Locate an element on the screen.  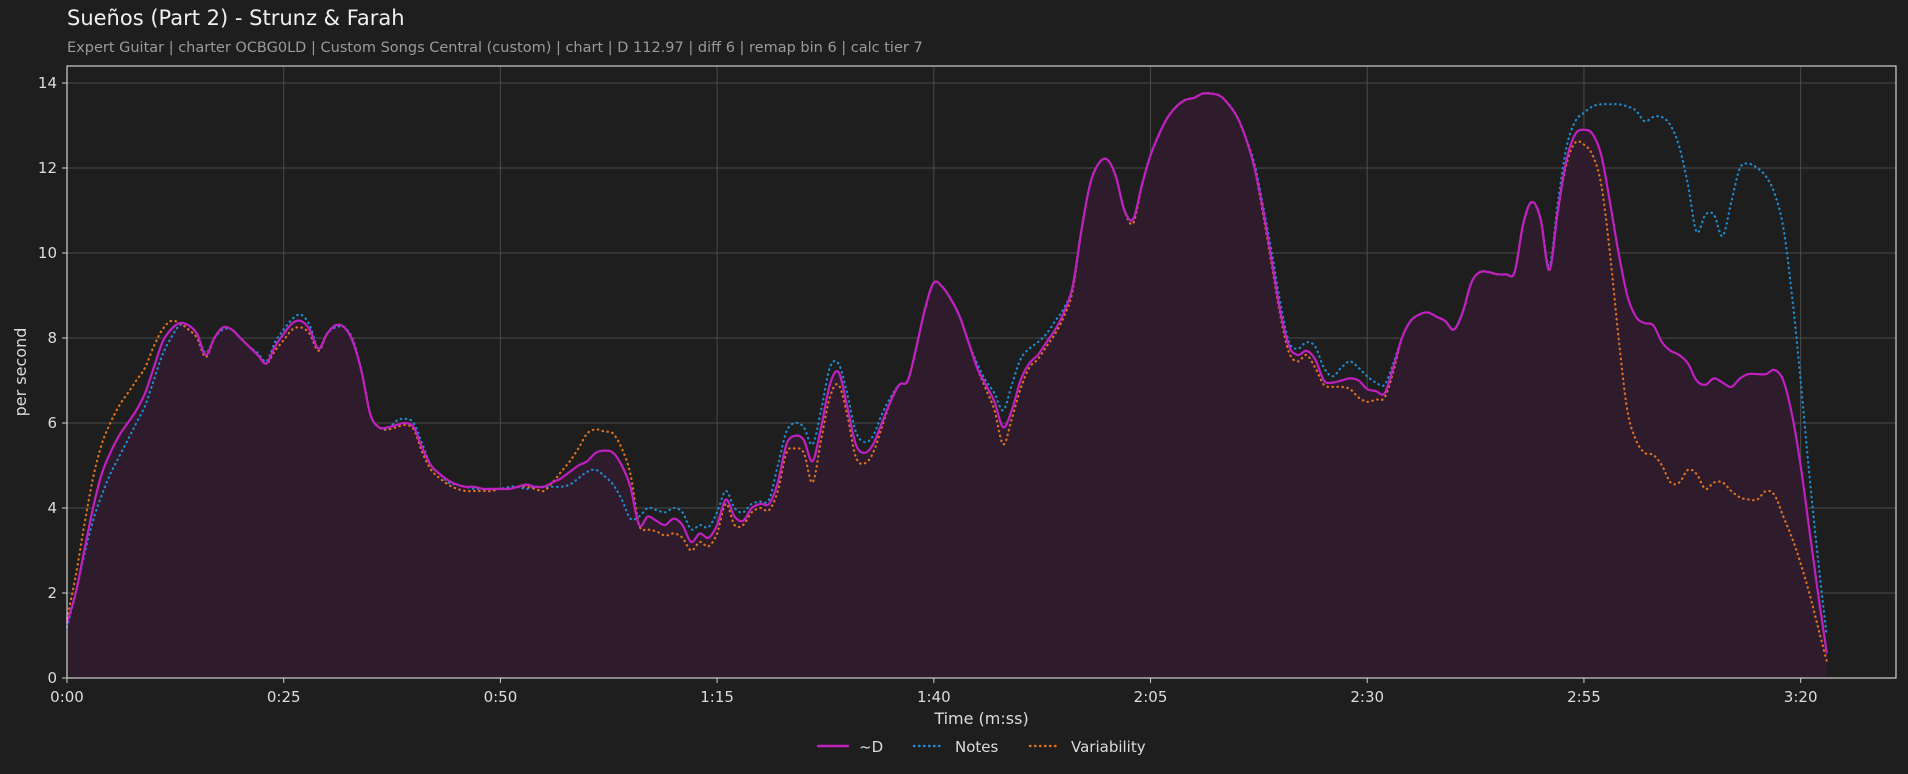
x-tick-label: 0:00 is located at coordinates (67, 697).